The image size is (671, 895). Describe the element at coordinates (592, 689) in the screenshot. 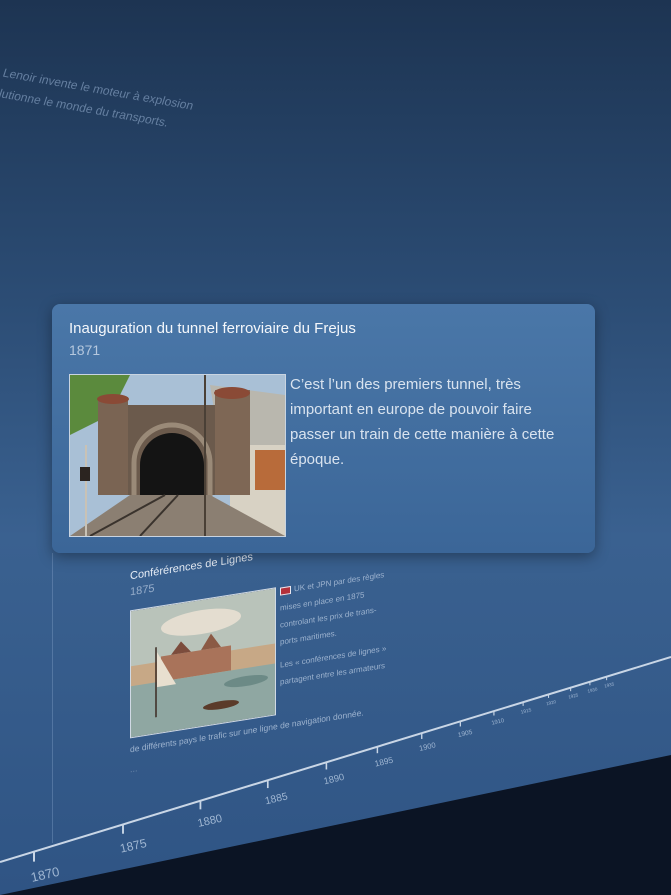

I see `timeline-tick-label: 1930` at that location.